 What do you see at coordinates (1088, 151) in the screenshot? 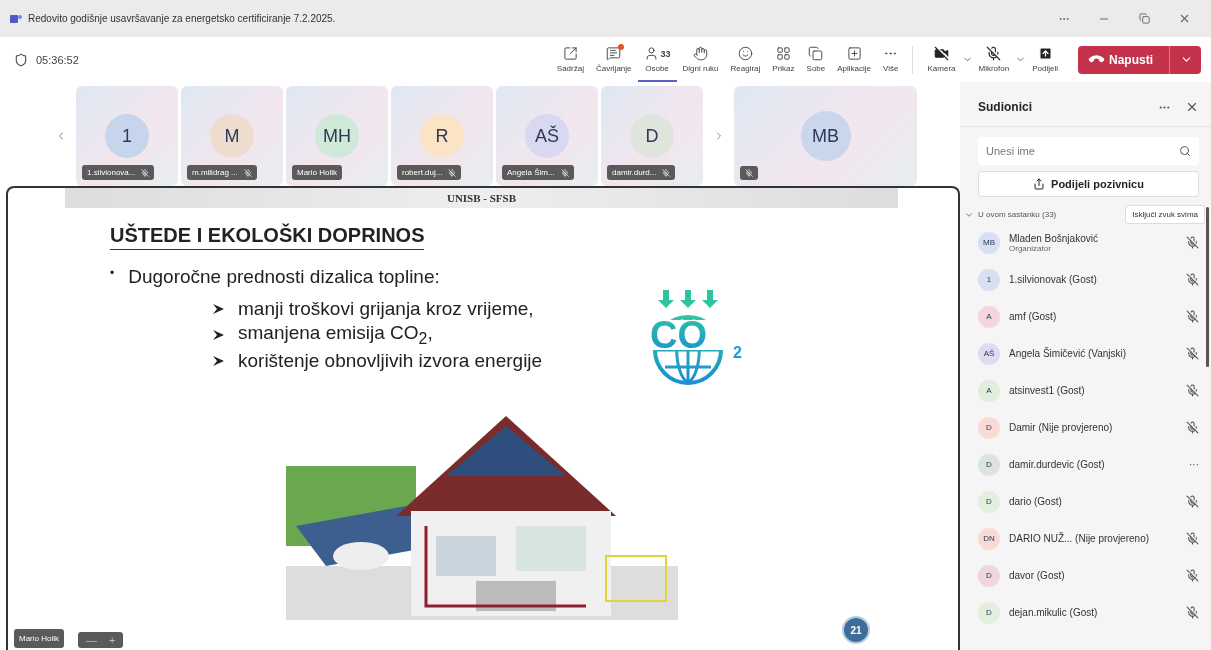
I see `search-field: Unesi ime` at bounding box center [1088, 151].